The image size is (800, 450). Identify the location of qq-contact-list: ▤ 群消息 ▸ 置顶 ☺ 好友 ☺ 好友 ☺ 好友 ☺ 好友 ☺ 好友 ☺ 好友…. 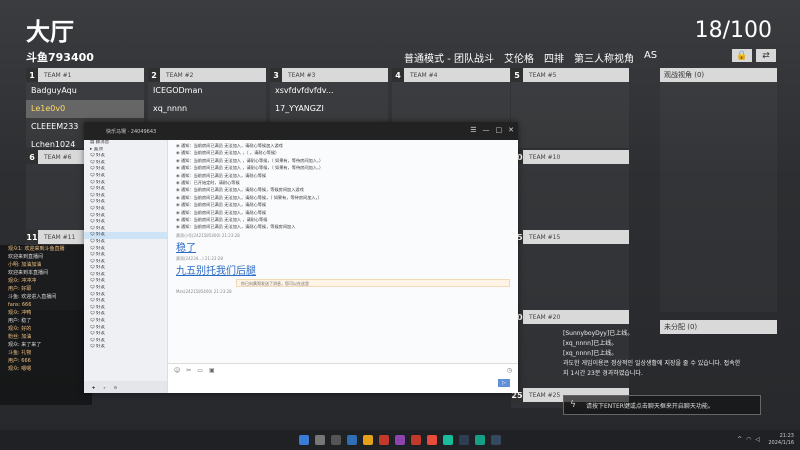
(126, 266).